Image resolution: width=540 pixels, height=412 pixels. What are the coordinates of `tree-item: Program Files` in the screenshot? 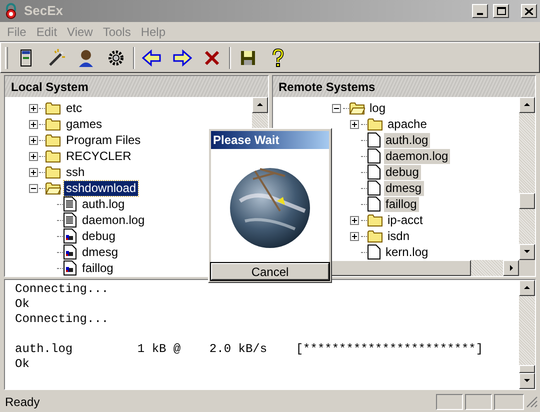 It's located at (103, 140).